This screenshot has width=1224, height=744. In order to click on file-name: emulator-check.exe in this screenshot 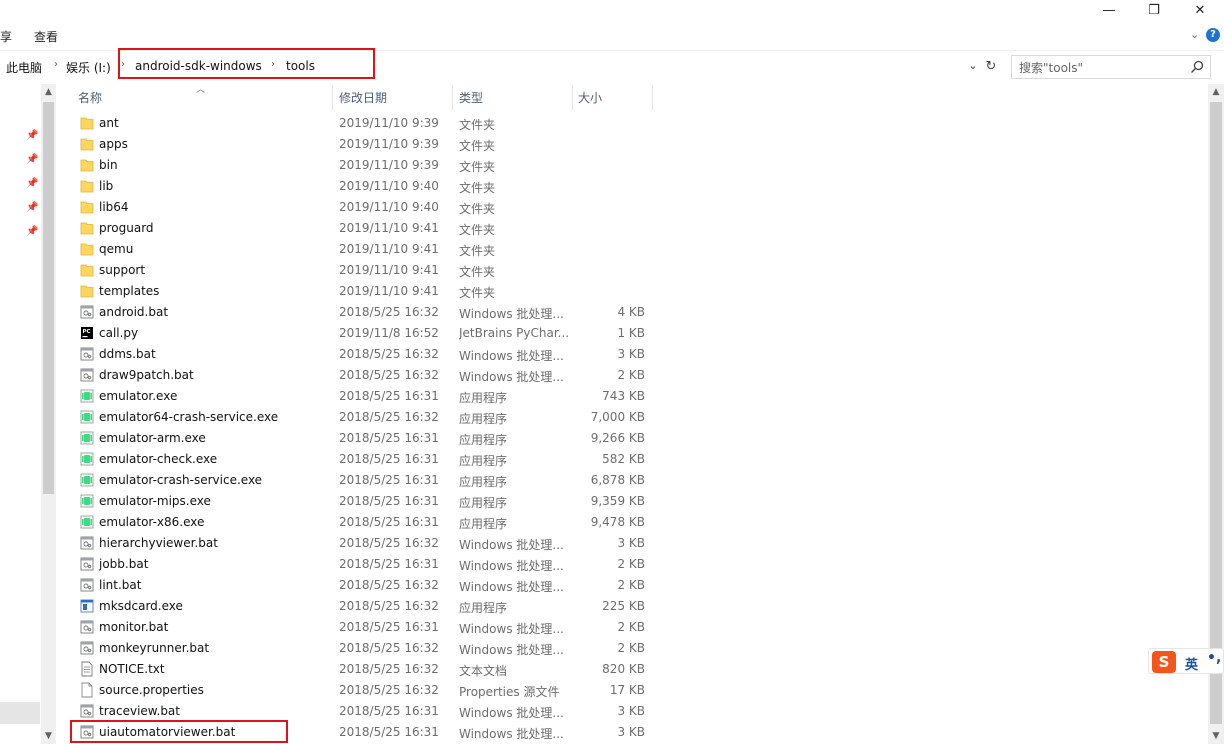, I will do `click(158, 459)`.